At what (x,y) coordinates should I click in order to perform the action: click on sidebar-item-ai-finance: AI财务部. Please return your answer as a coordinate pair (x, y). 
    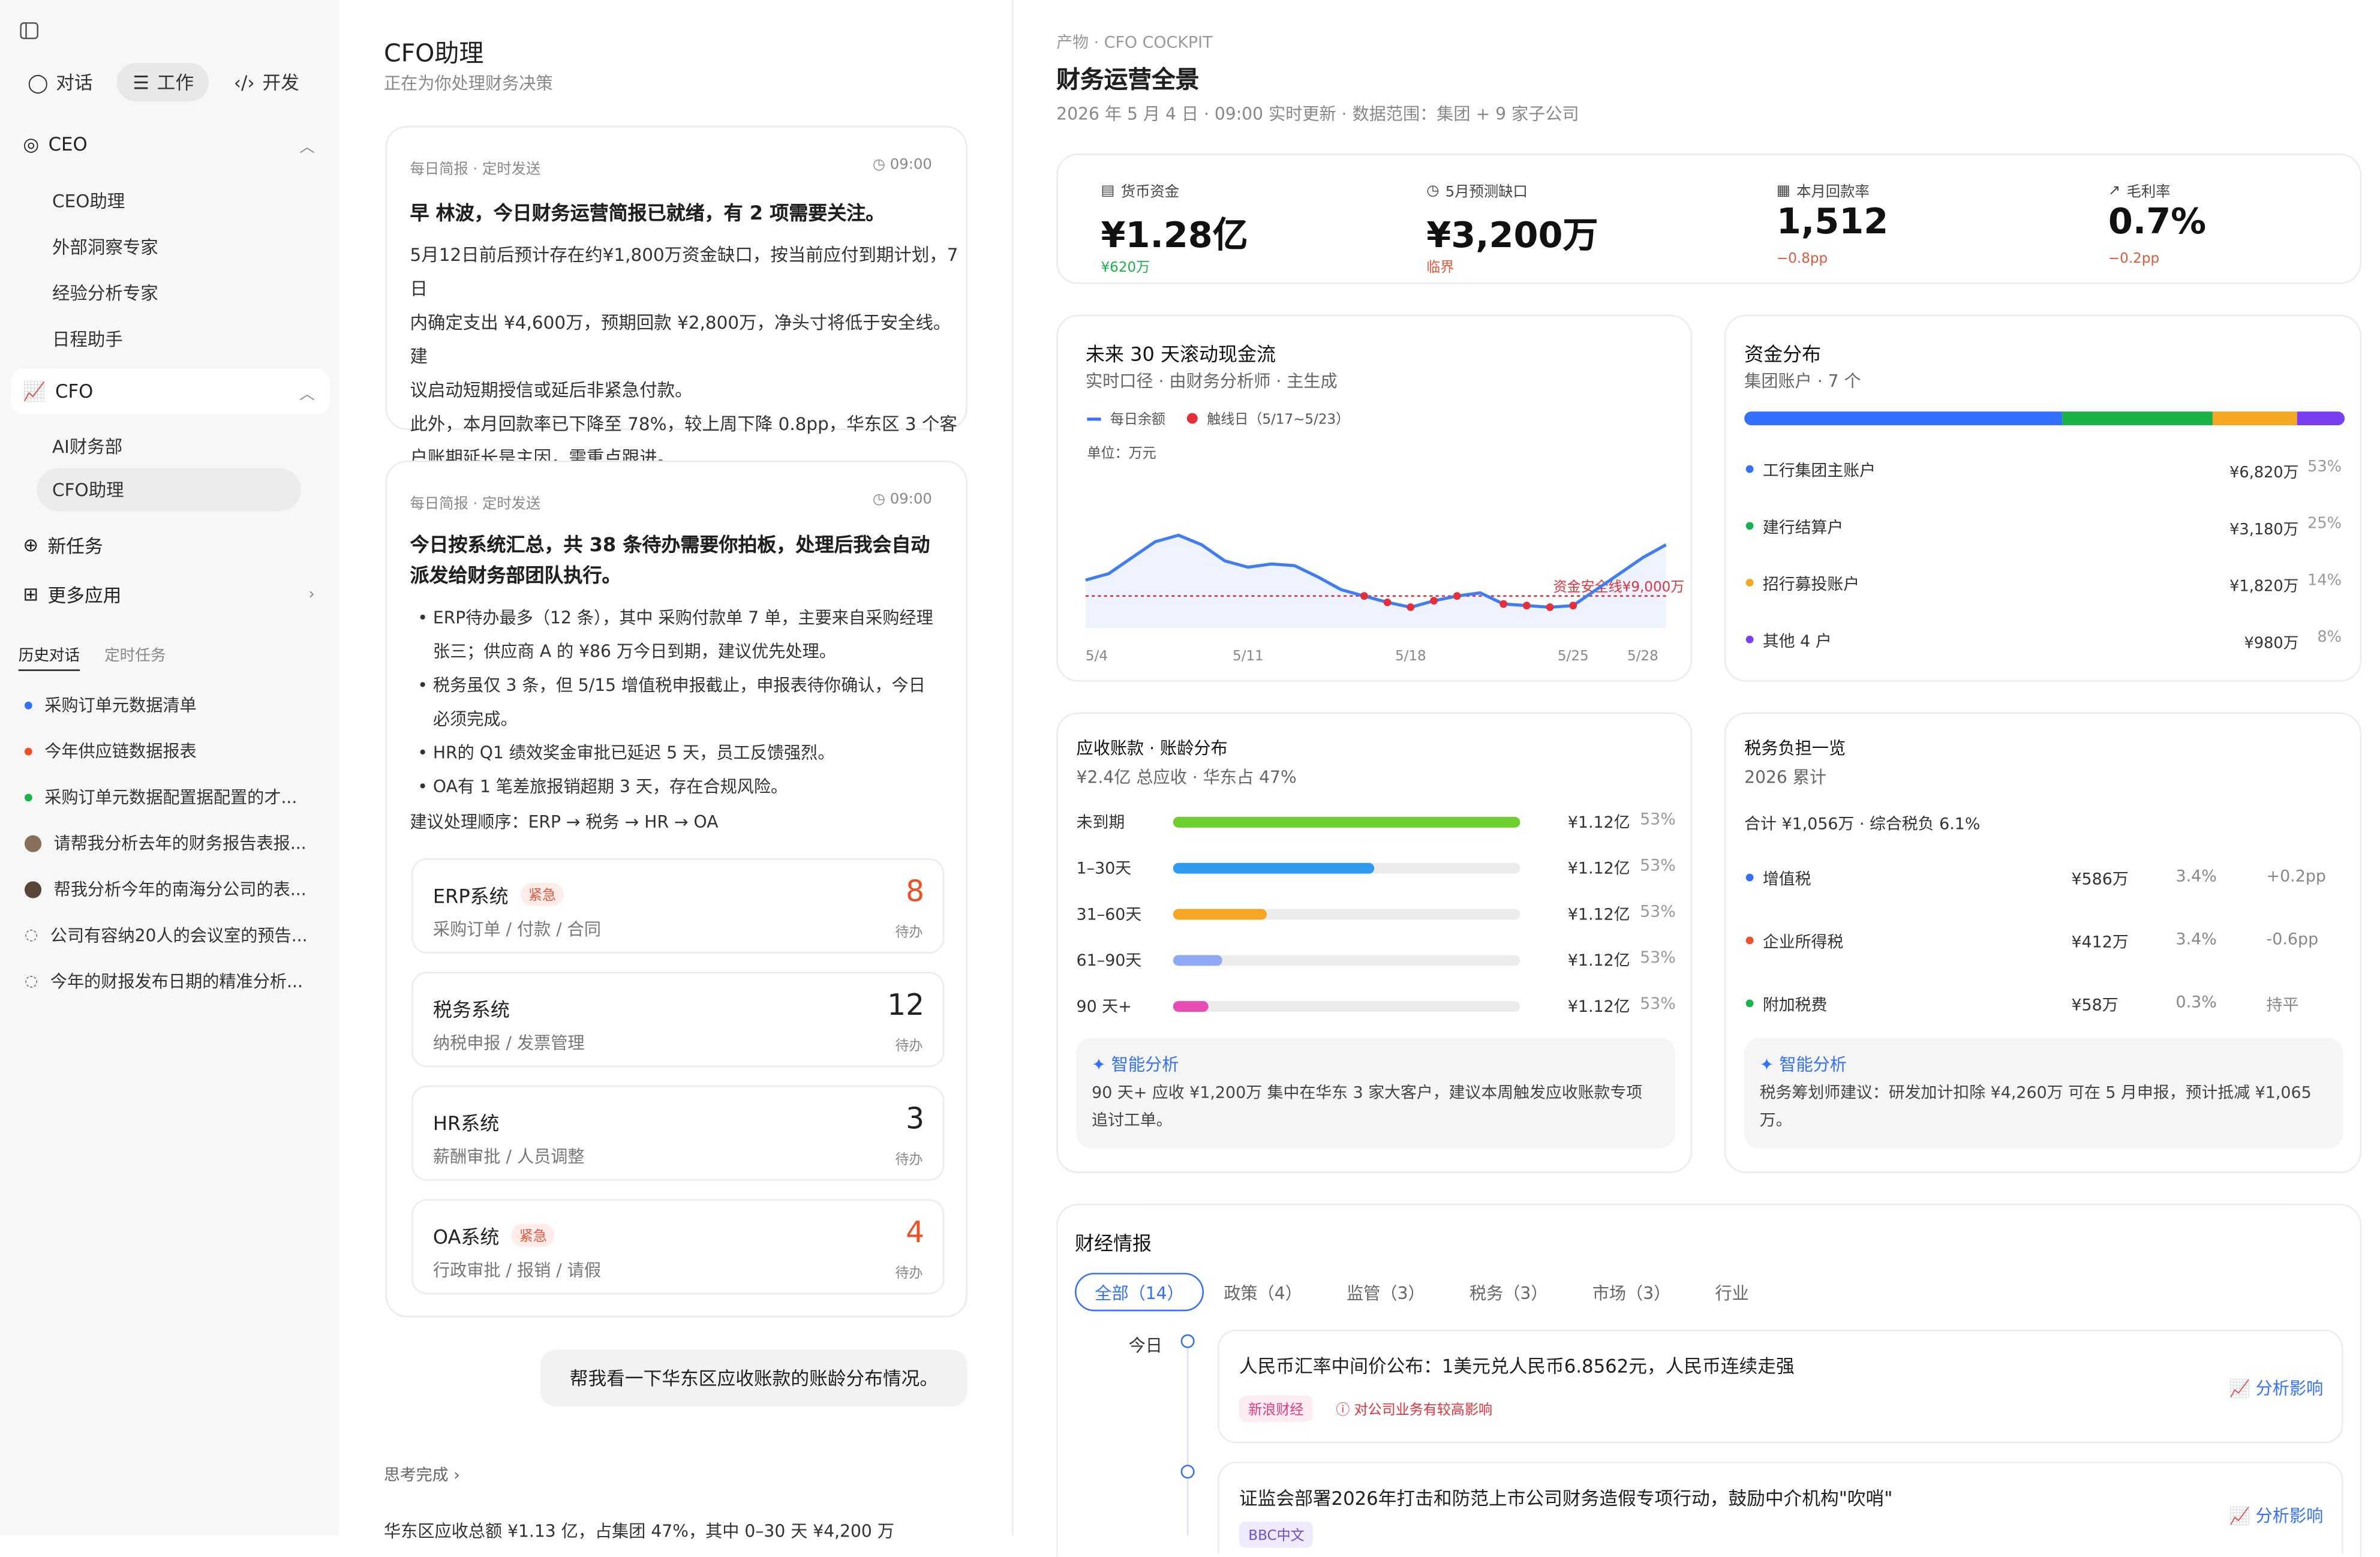
    Looking at the image, I should click on (87, 446).